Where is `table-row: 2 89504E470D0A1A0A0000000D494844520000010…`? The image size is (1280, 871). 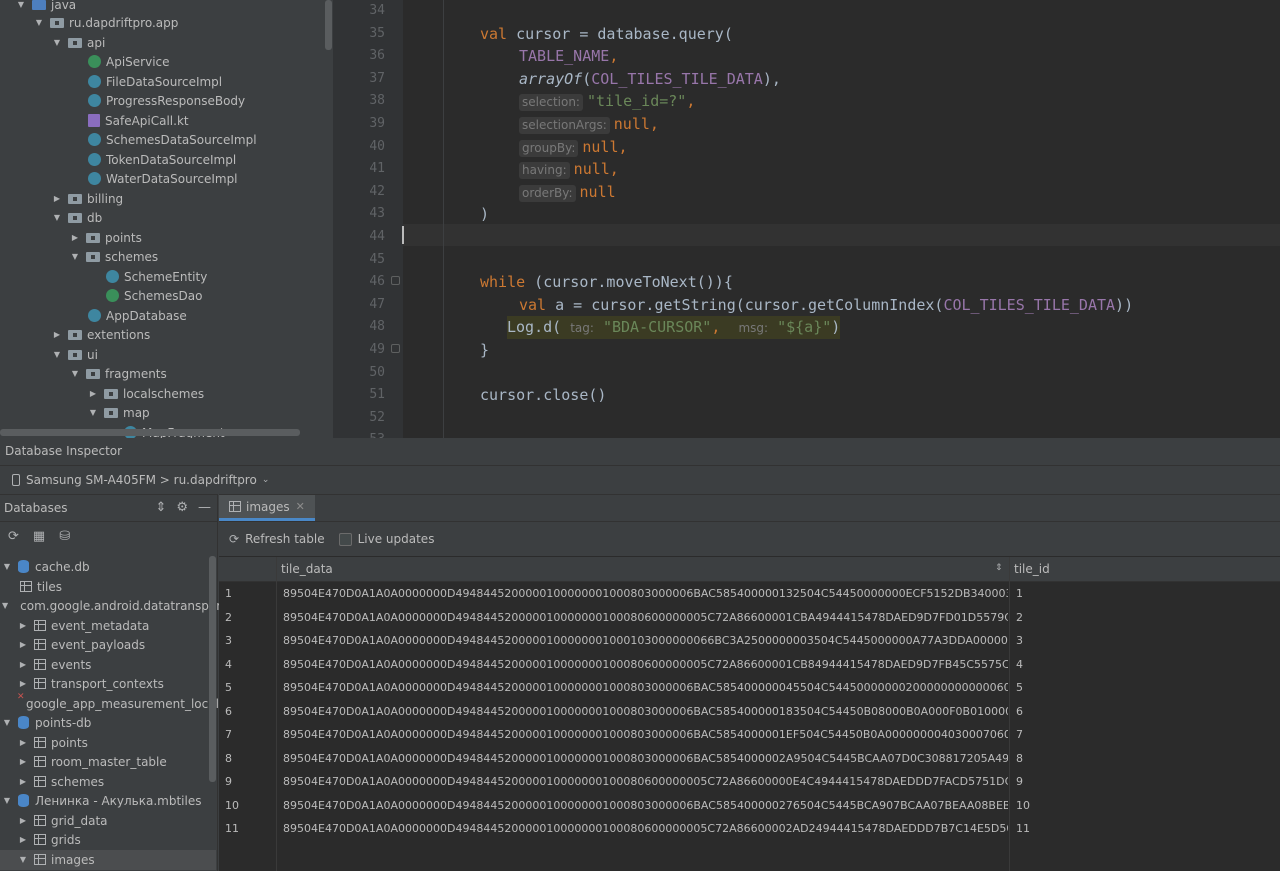
table-row: 2 89504E470D0A1A0A0000000D494844520000010… is located at coordinates (749, 618).